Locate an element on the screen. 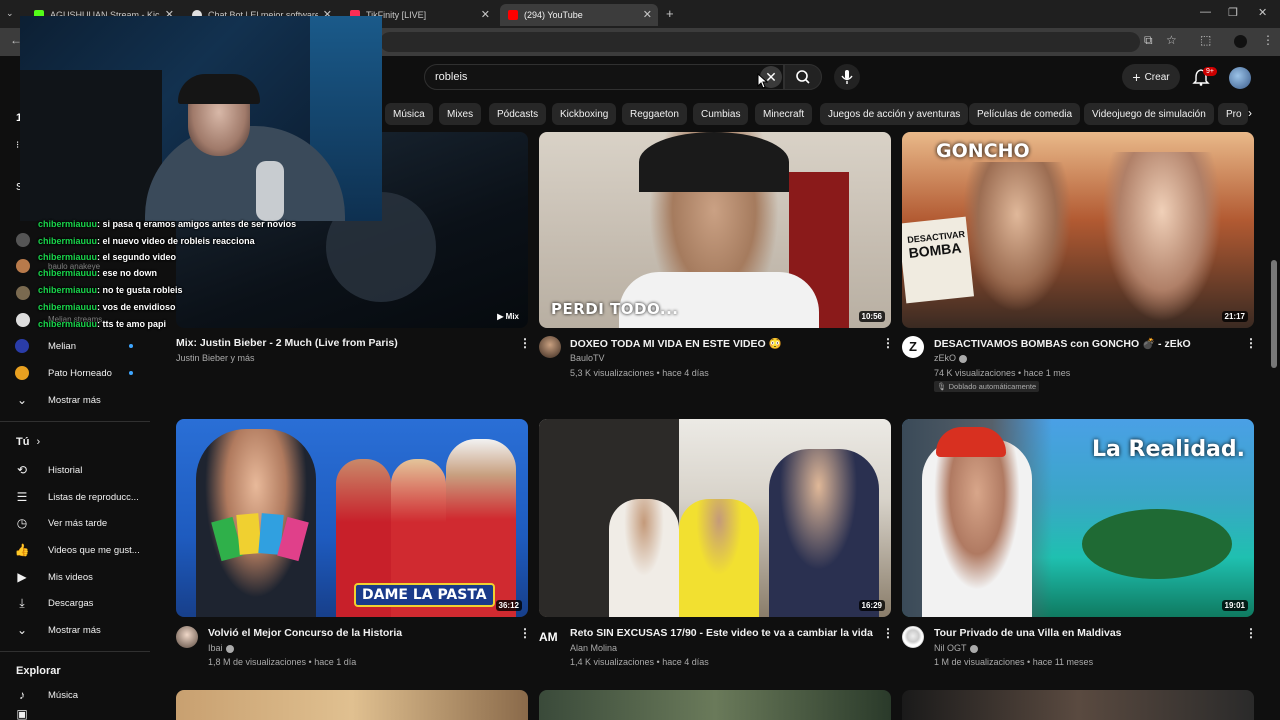  thumbnail-text: GONCHO is located at coordinates (983, 151).